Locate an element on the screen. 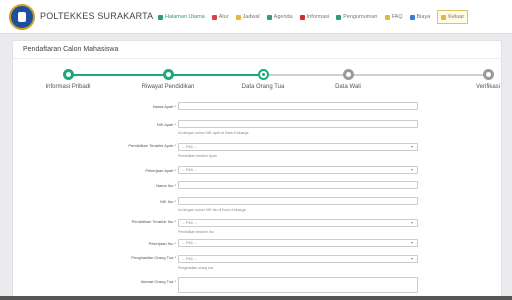  penghasilan-select: -- Pilih -- ▾ is located at coordinates (298, 259).